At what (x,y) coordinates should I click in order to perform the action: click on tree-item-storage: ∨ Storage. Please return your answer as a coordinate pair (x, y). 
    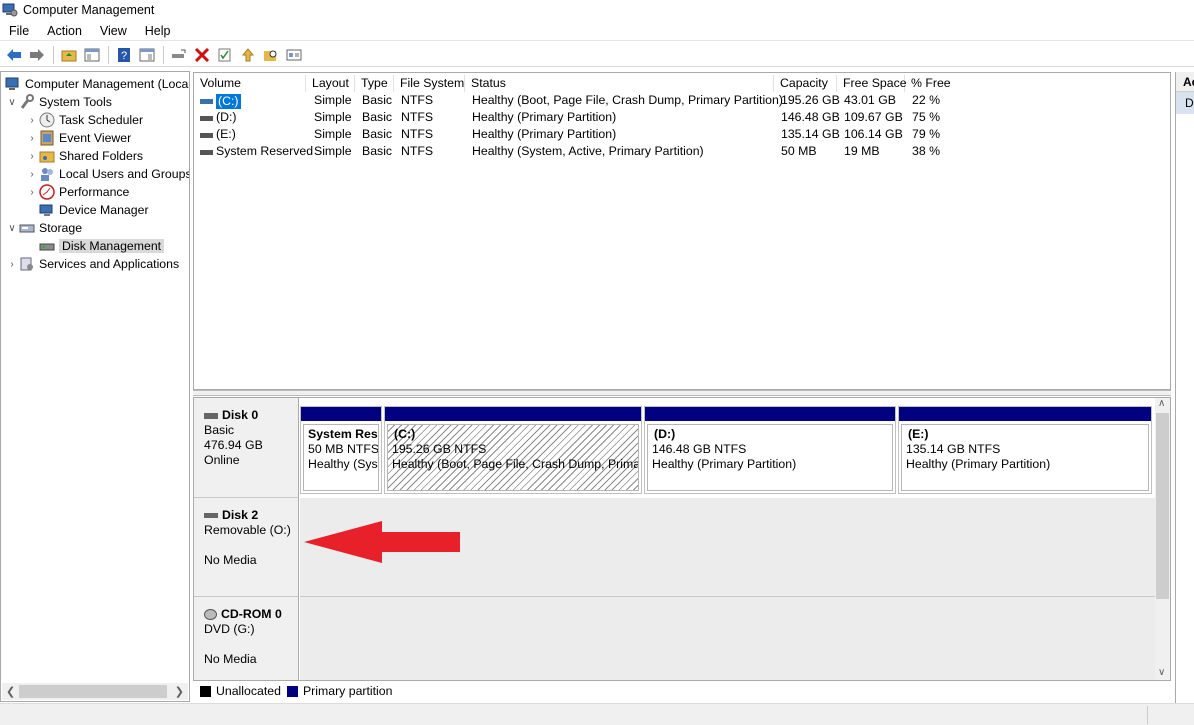
    Looking at the image, I should click on (43, 228).